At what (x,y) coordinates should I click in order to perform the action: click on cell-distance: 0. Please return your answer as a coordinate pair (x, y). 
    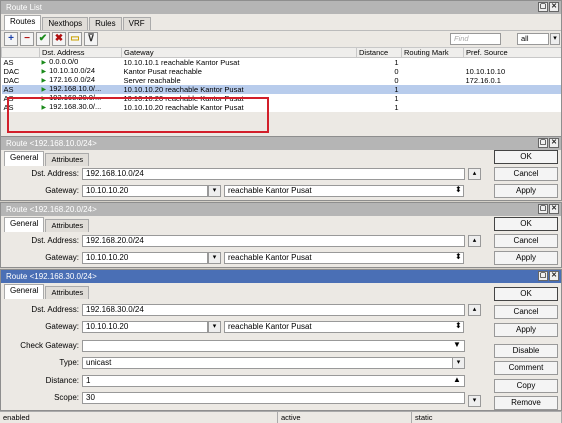
    Looking at the image, I should click on (379, 80).